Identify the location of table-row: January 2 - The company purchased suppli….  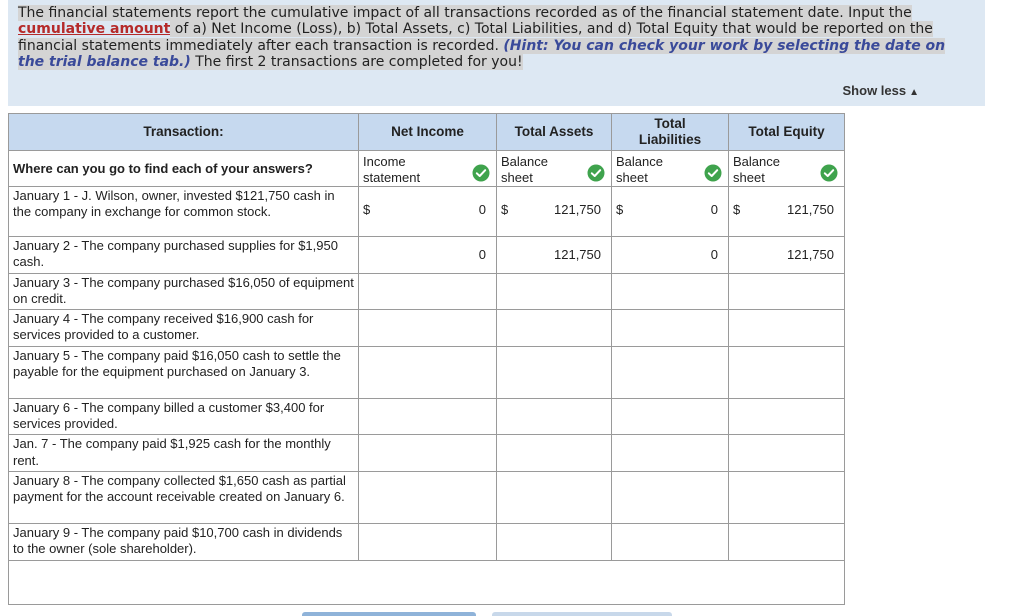
(426, 255).